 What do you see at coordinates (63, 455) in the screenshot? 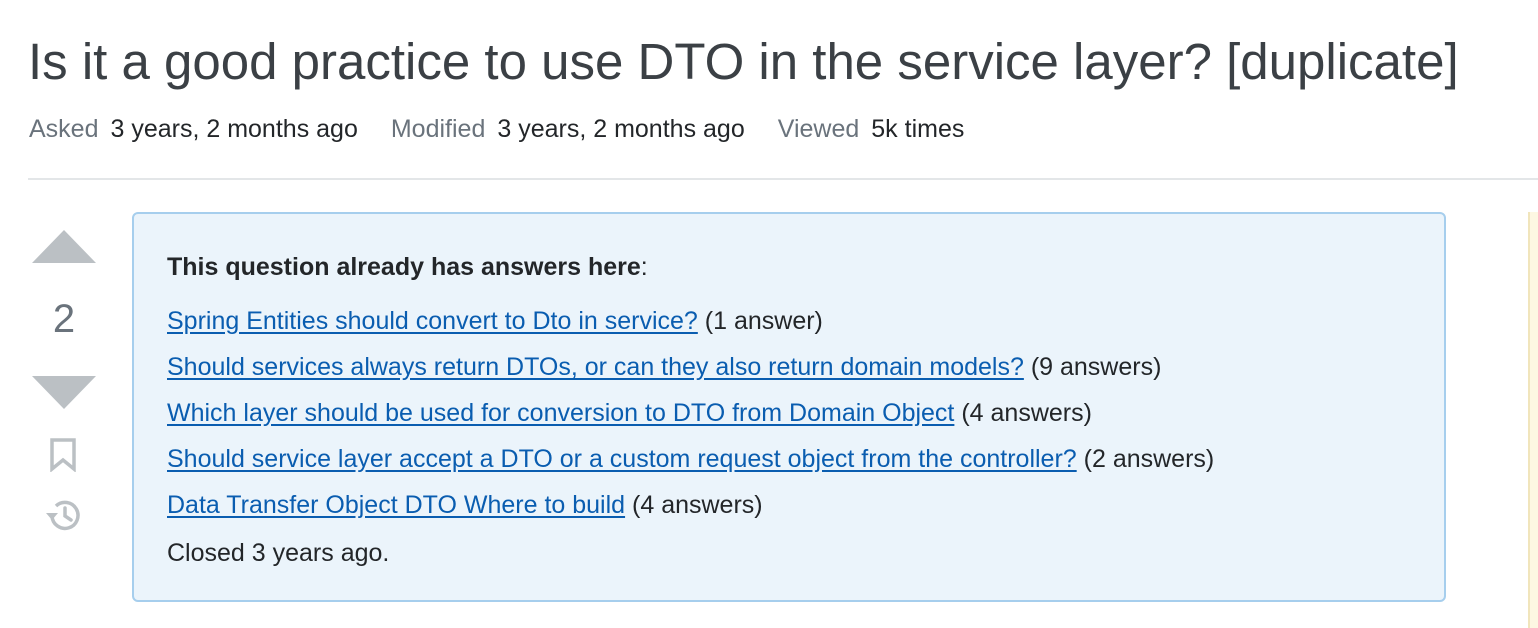
I see `bookmark-icon` at bounding box center [63, 455].